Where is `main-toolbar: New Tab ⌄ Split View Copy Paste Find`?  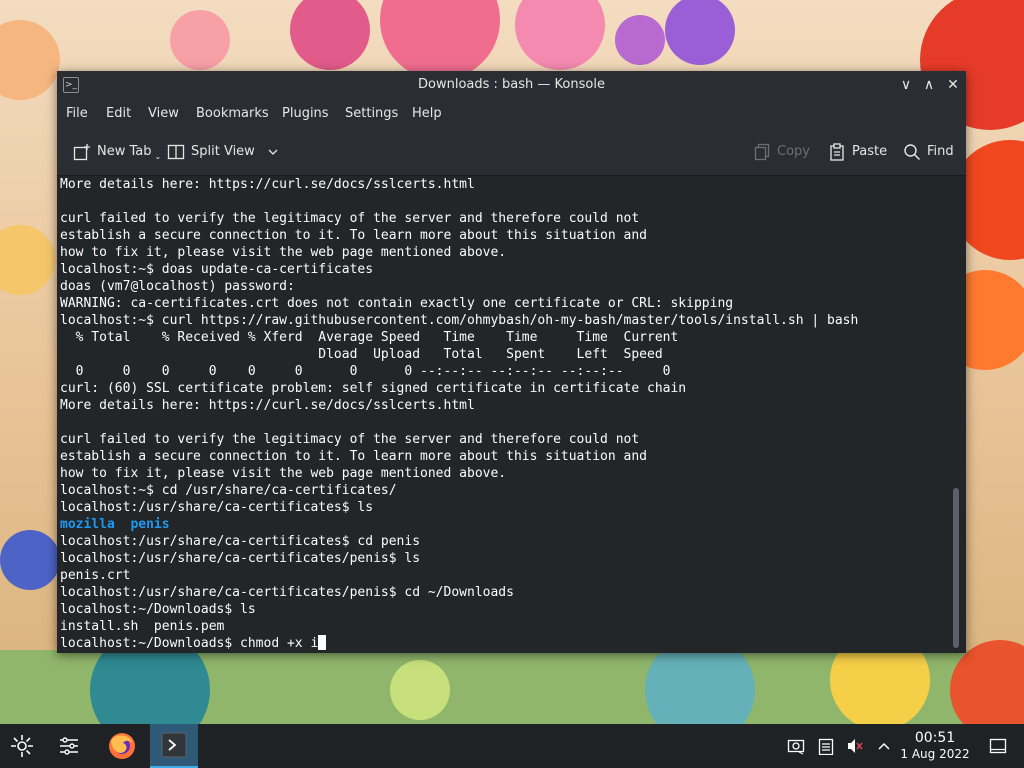 main-toolbar: New Tab ⌄ Split View Copy Paste Find is located at coordinates (511, 152).